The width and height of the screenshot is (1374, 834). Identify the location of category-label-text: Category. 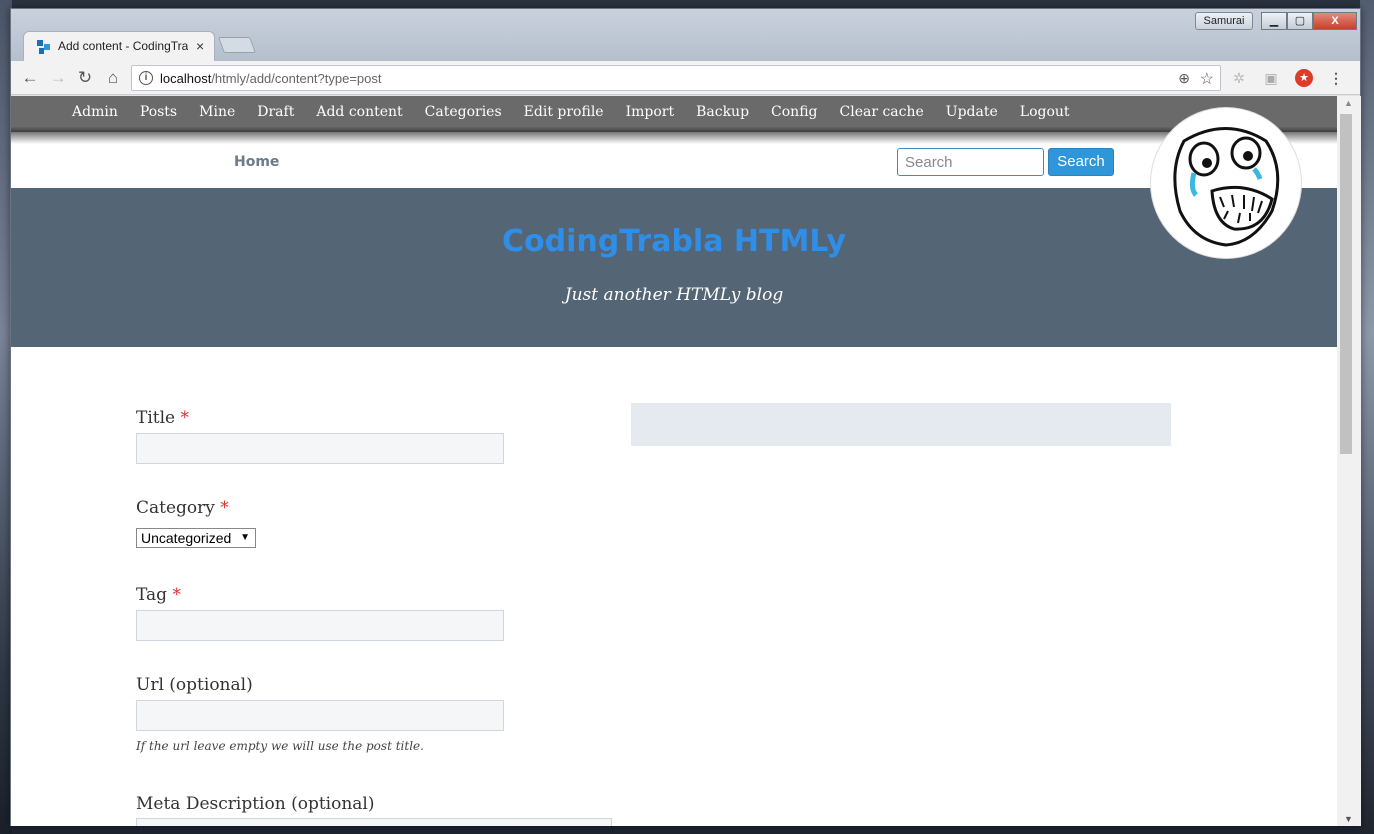
(175, 508).